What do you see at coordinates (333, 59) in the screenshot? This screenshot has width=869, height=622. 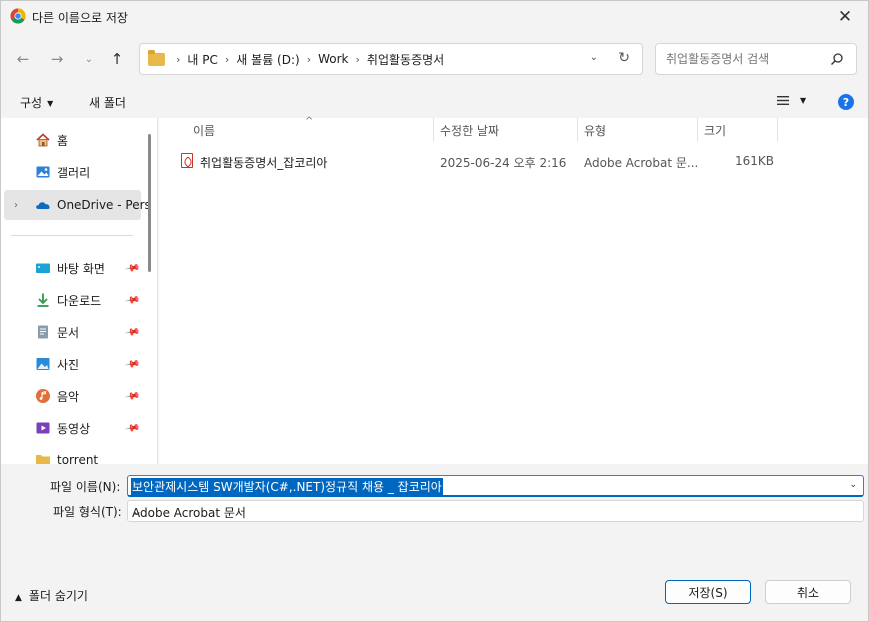 I see `breadcrumb-work: Work` at bounding box center [333, 59].